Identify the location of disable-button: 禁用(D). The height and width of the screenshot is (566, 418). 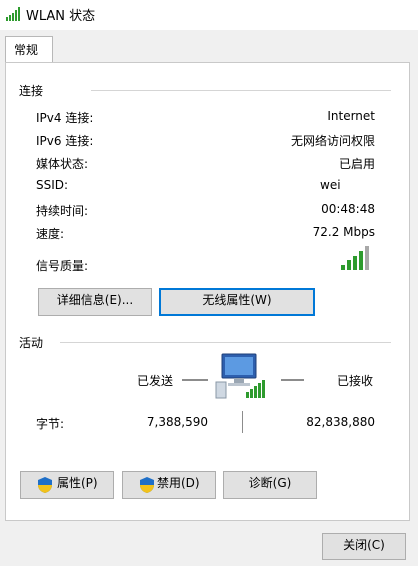
(169, 485).